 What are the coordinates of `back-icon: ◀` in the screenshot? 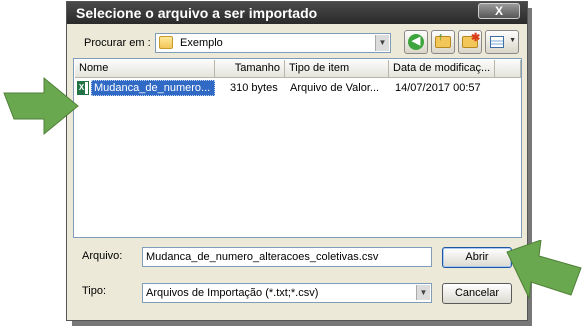 It's located at (416, 42).